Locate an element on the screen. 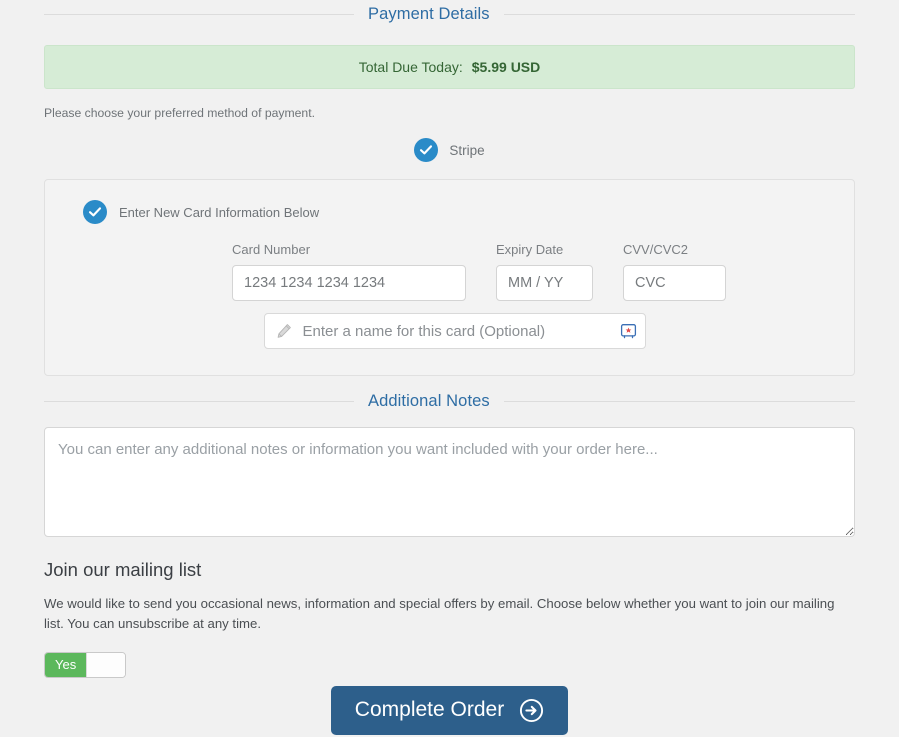 The image size is (899, 737). autofill-icon is located at coordinates (628, 331).